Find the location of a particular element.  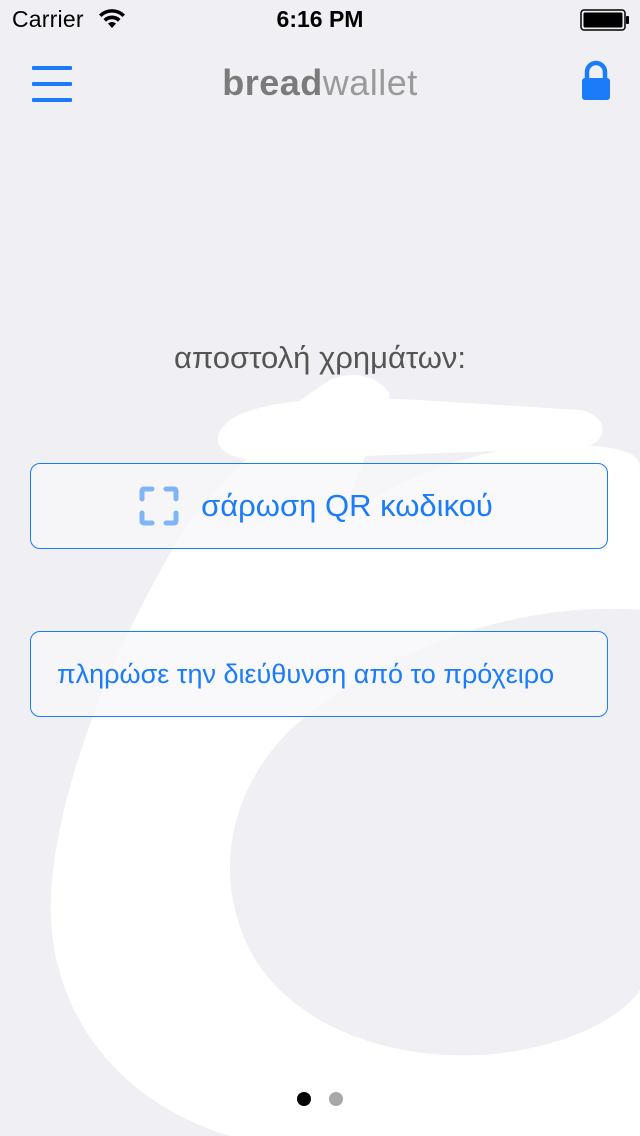

qr-scan-icon is located at coordinates (159, 506).